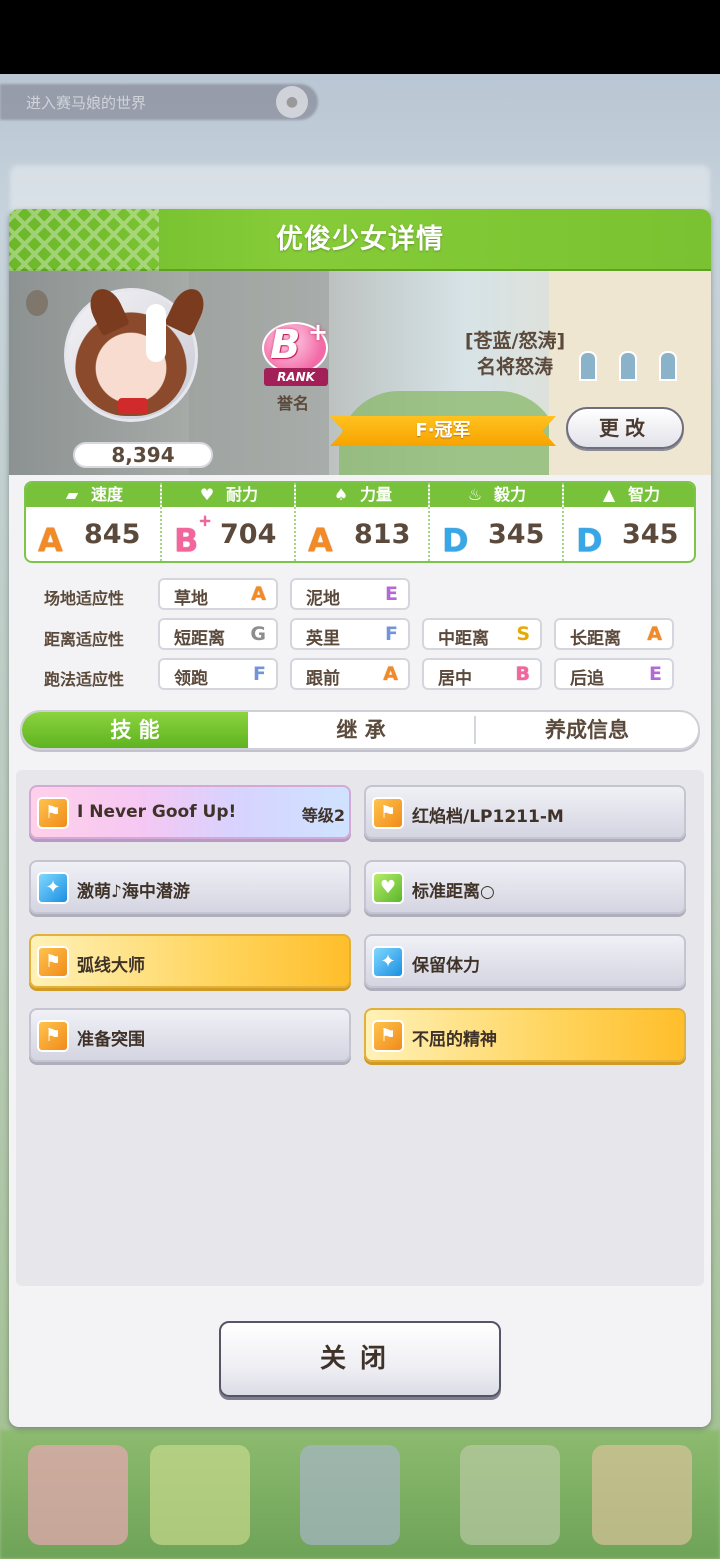  Describe the element at coordinates (218, 674) in the screenshot. I see `aptitude-style-0: 领跑 F` at that location.